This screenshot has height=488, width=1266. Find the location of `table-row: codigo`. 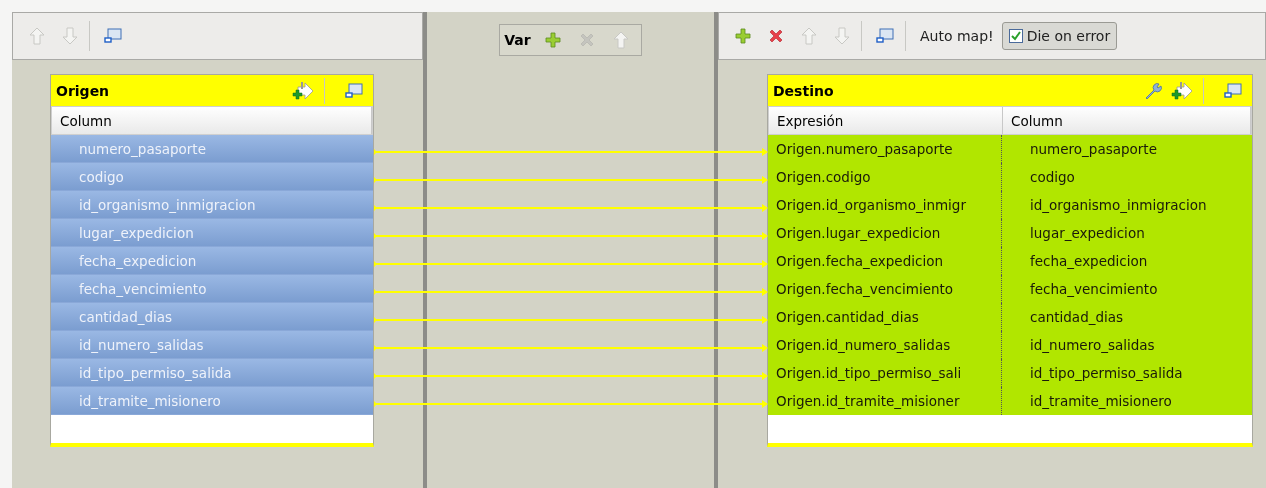

table-row: codigo is located at coordinates (212, 177).